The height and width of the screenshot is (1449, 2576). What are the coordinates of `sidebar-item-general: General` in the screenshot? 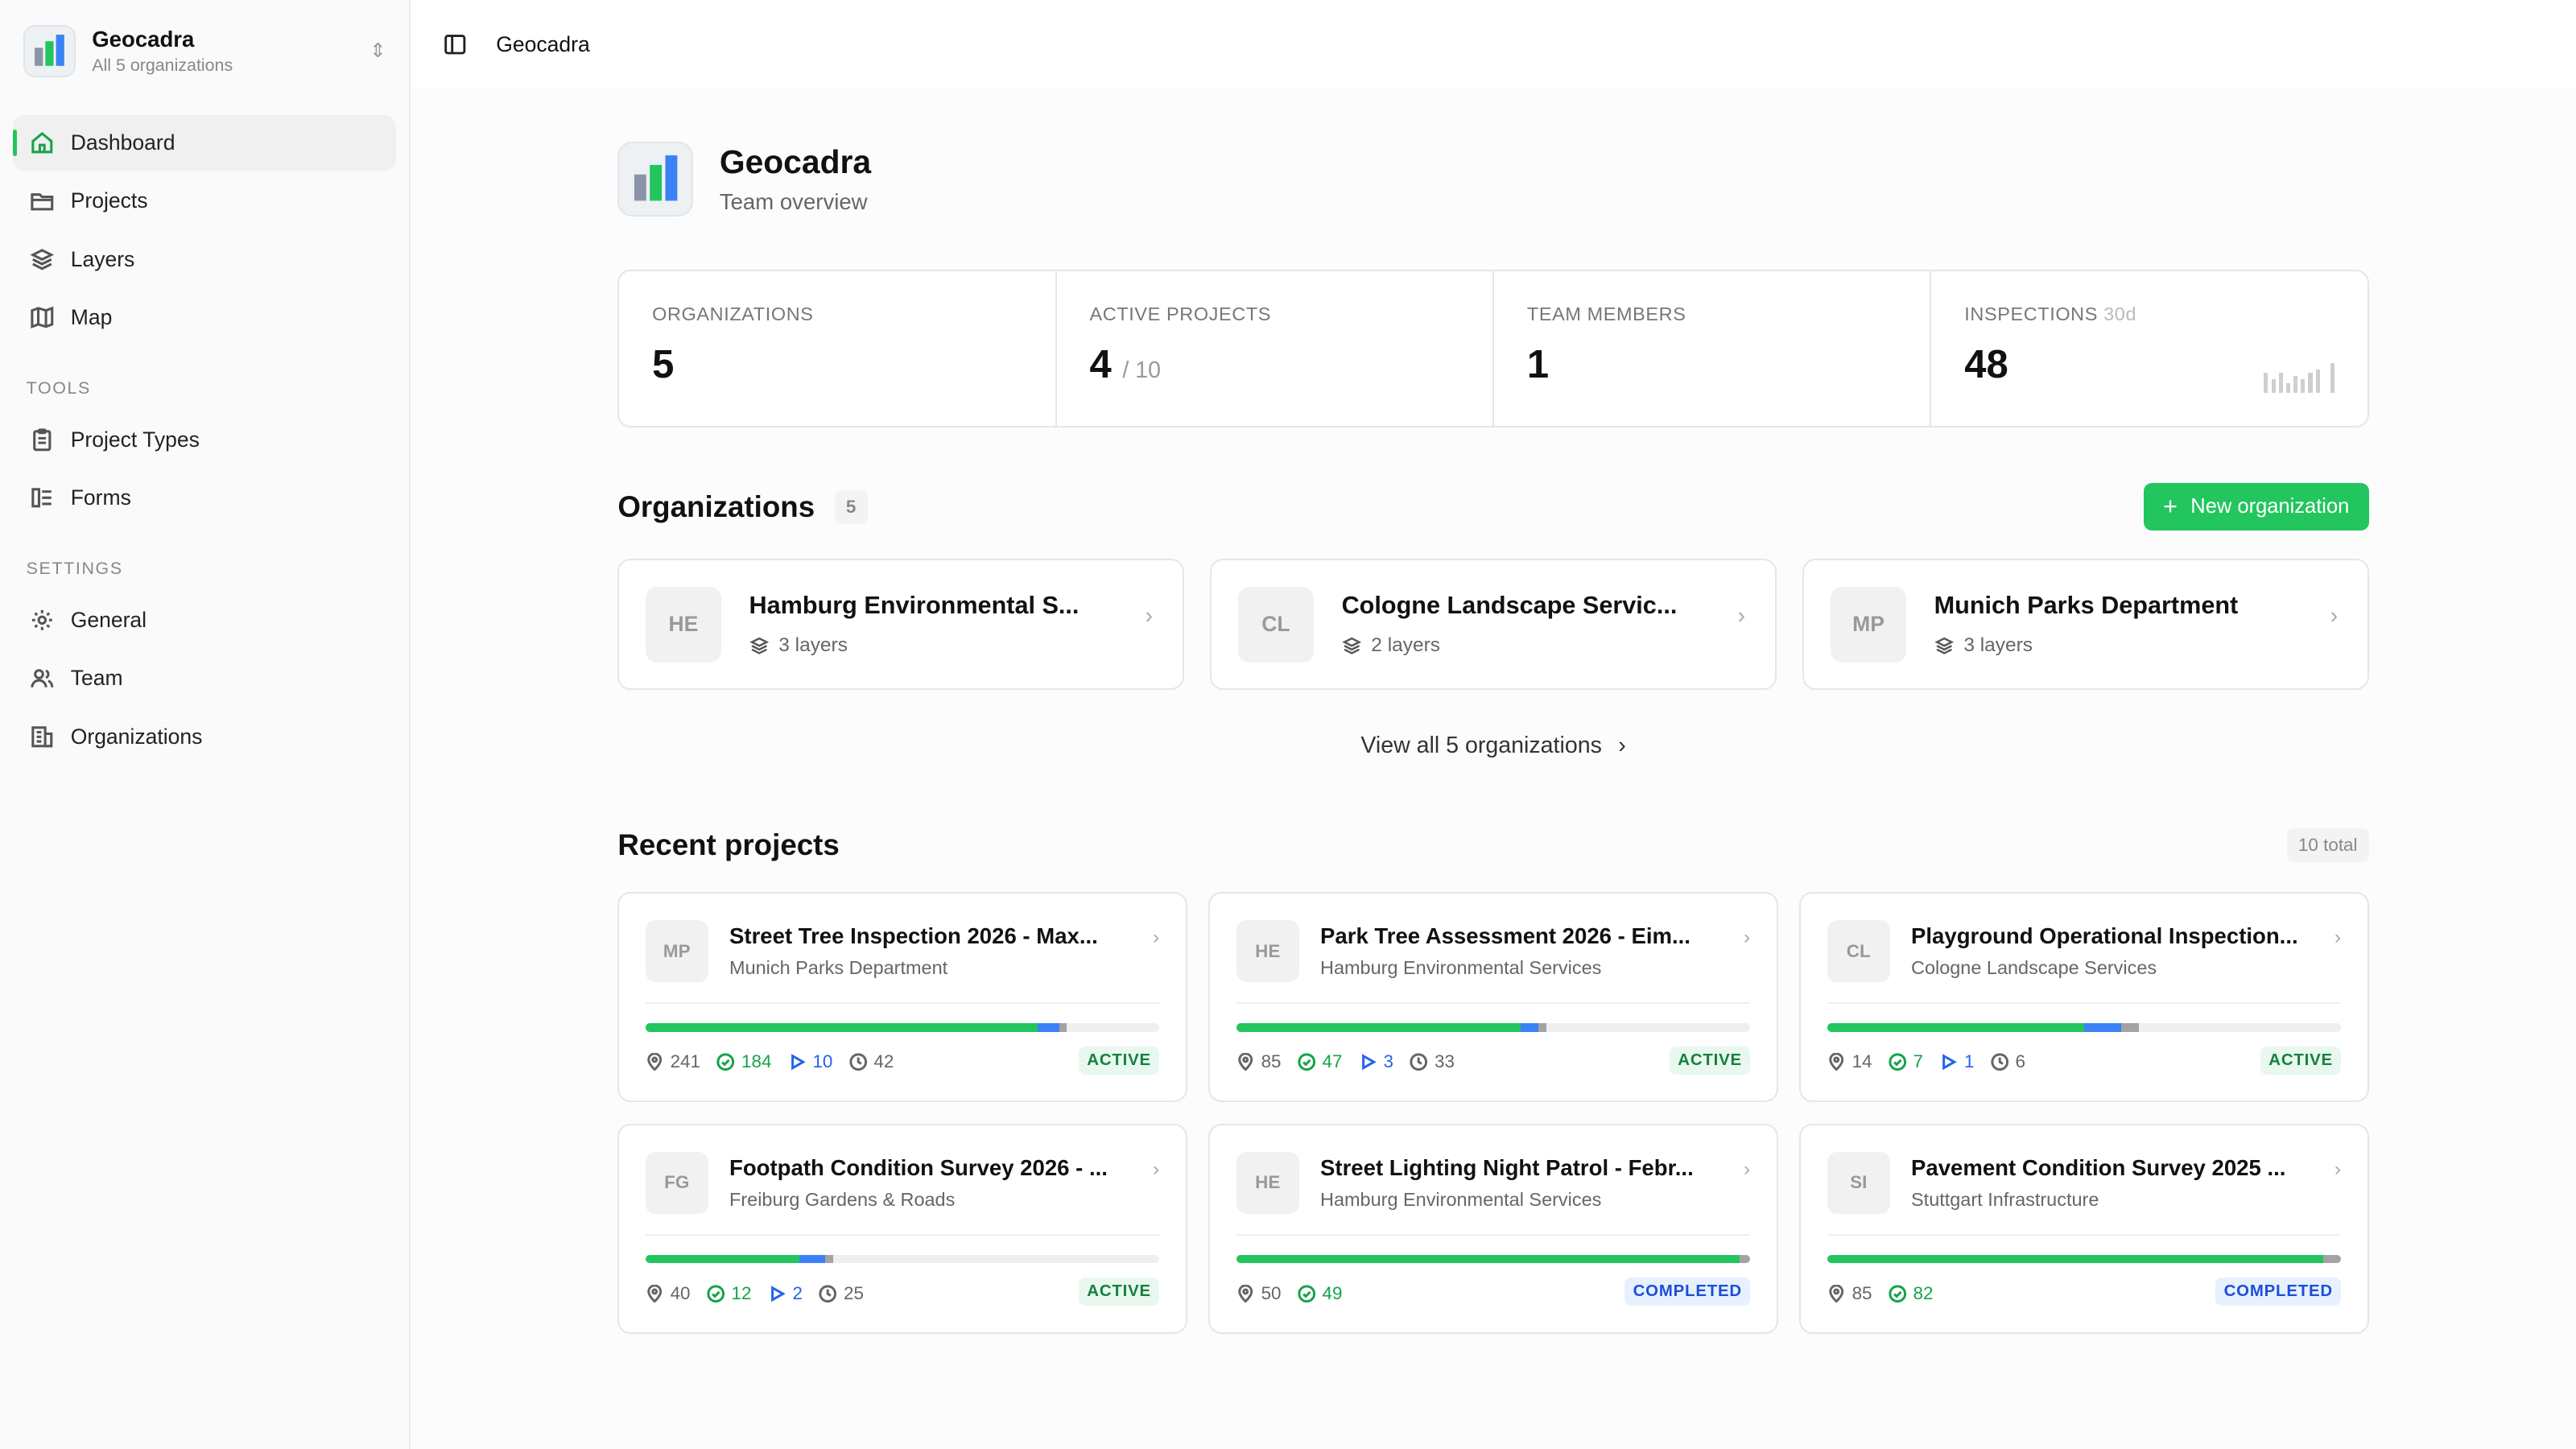 It's located at (204, 620).